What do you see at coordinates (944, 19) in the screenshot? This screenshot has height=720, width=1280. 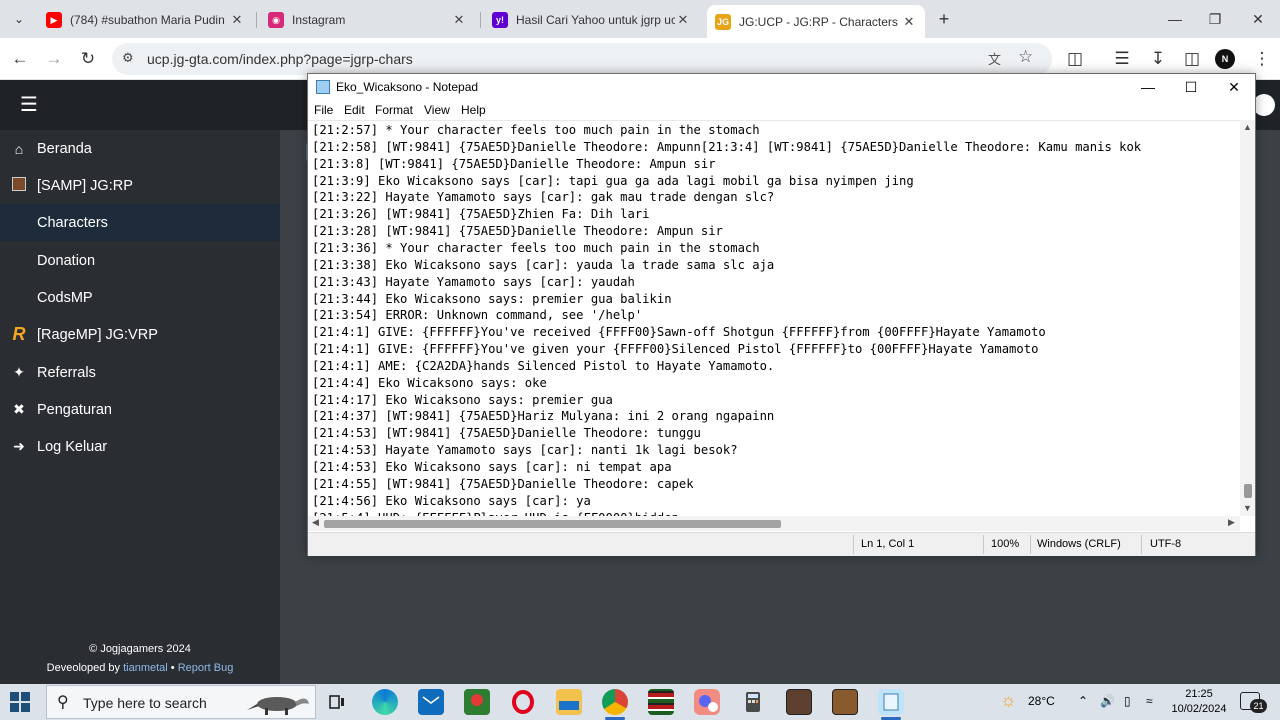 I see `new-tab-button: +` at bounding box center [944, 19].